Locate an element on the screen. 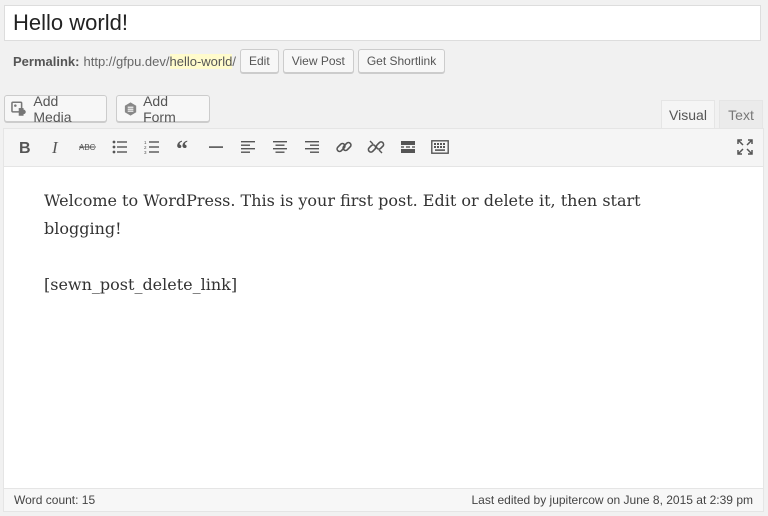 The height and width of the screenshot is (516, 768). numbered-list-icon: 123 is located at coordinates (152, 147).